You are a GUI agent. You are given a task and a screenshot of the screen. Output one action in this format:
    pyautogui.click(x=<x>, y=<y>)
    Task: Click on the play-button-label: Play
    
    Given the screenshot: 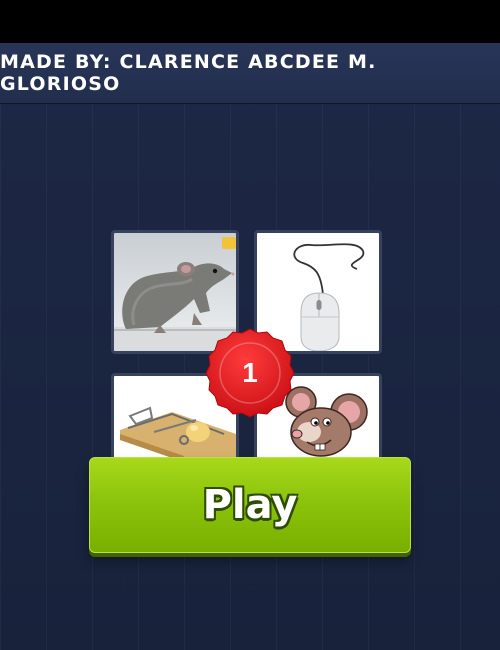 What is the action you would take?
    pyautogui.click(x=250, y=505)
    